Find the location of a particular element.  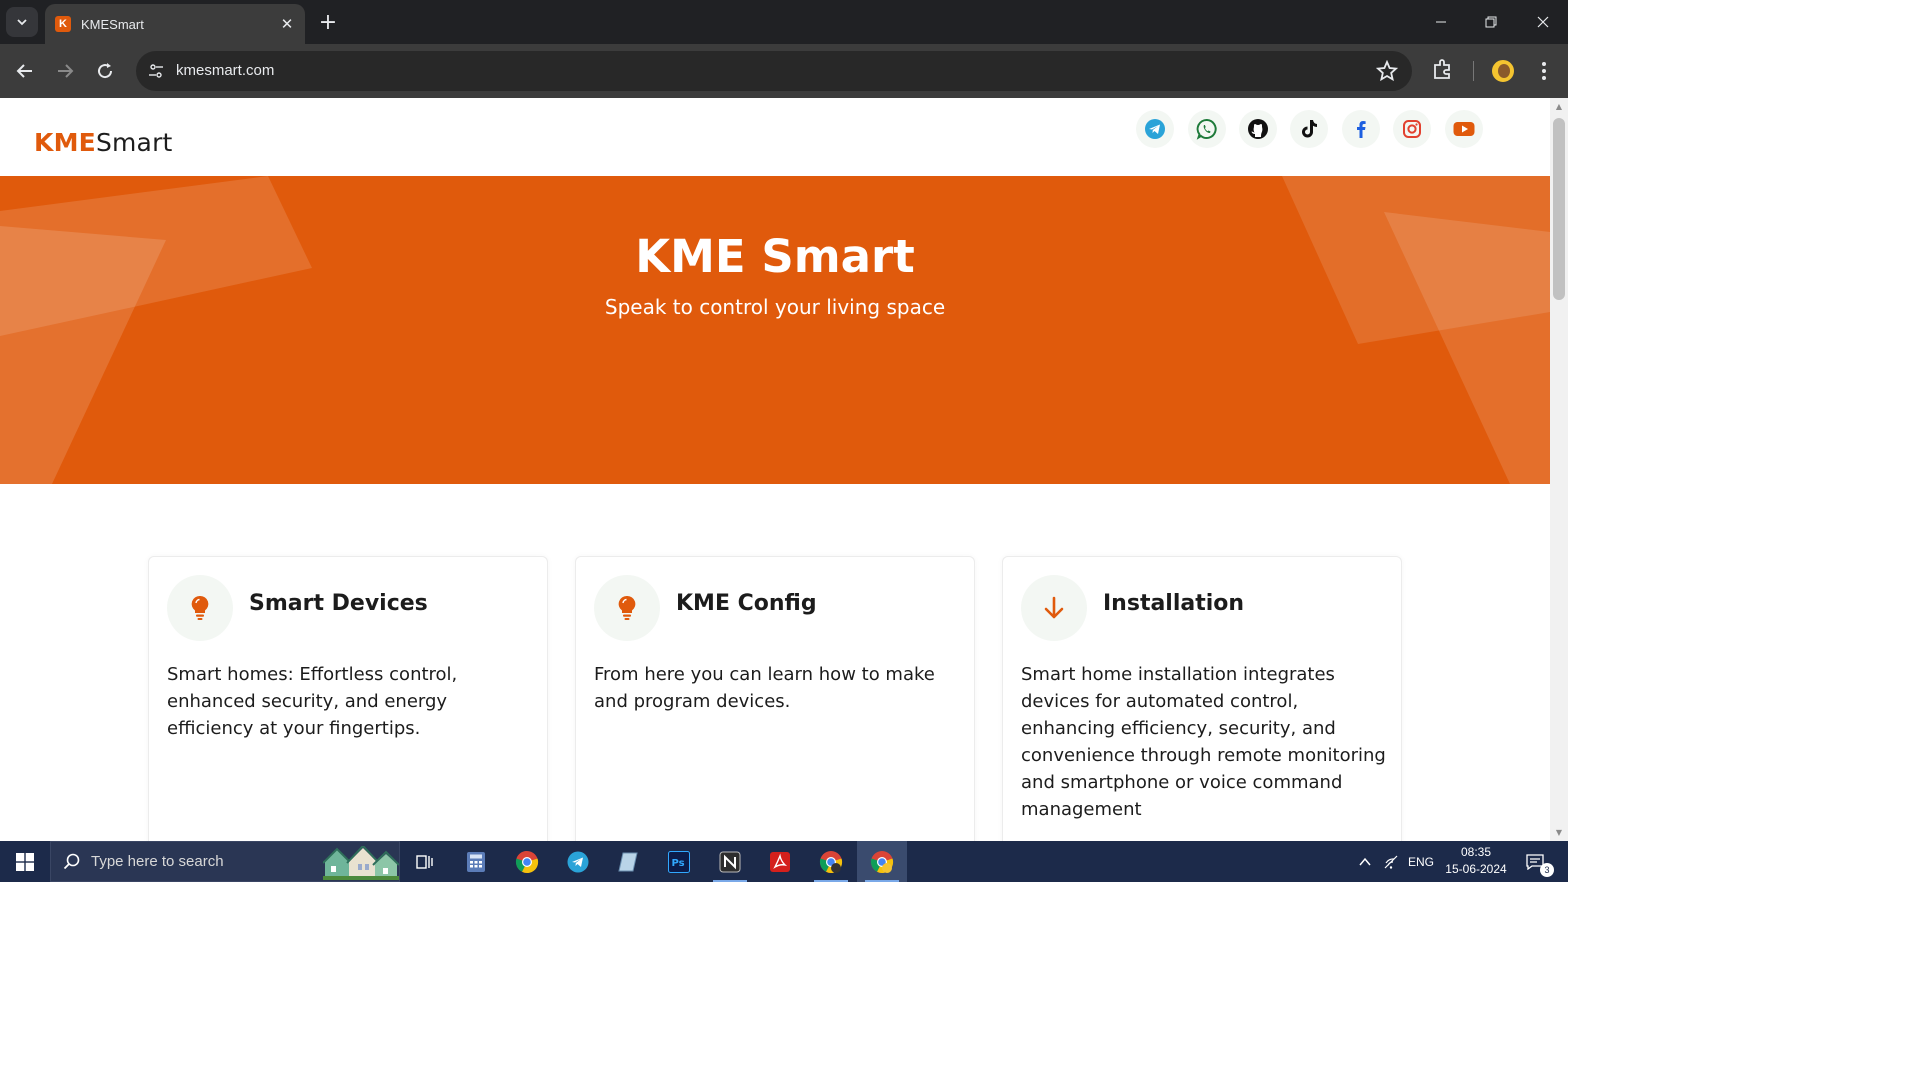

bookmark-star-icon is located at coordinates (1387, 70).